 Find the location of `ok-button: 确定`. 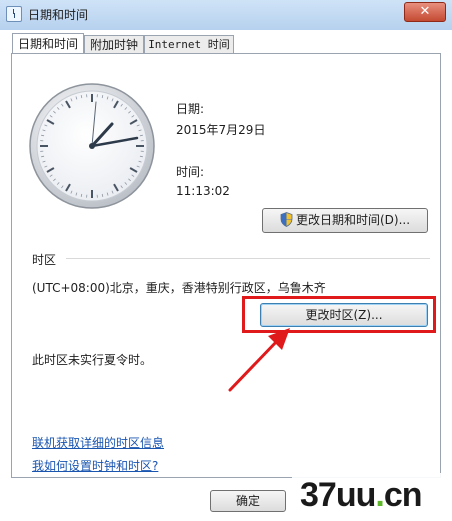

ok-button: 确定 is located at coordinates (248, 501).